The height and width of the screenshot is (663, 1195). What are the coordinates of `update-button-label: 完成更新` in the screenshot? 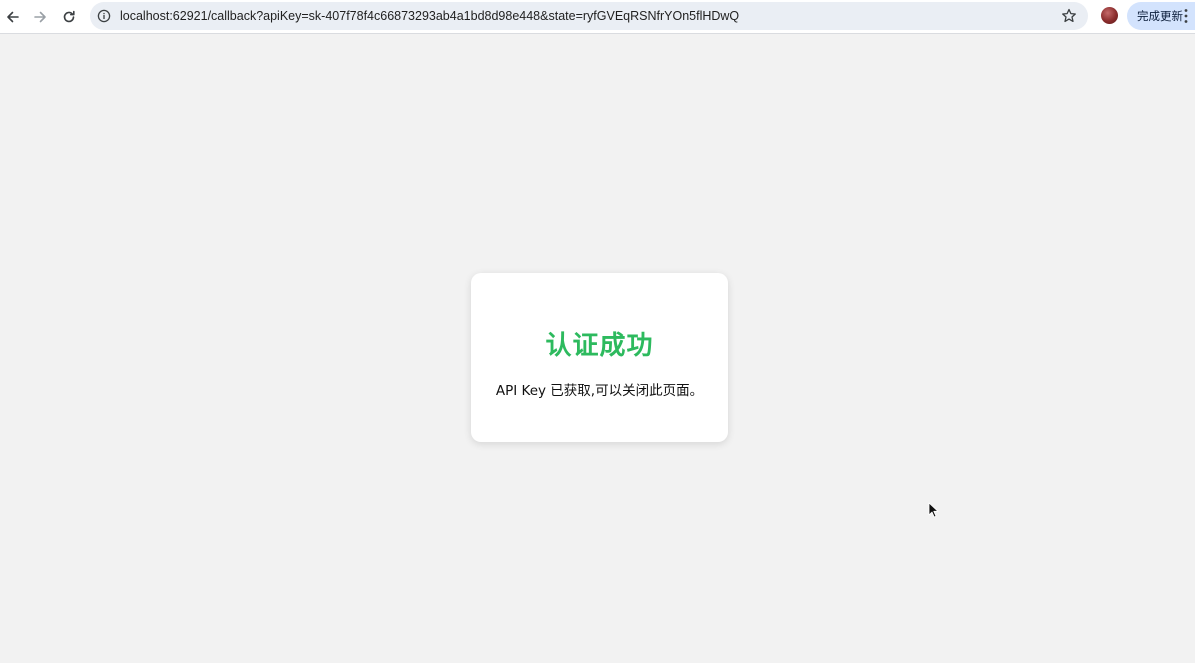 It's located at (1160, 16).